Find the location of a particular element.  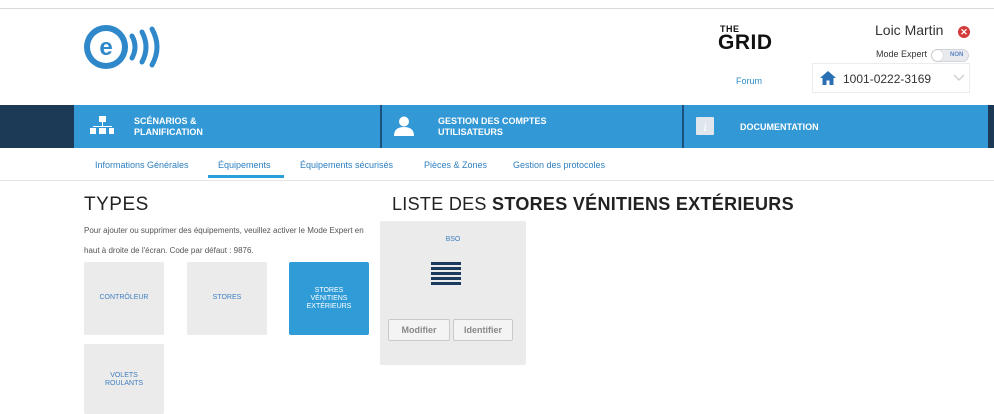

expert-mode-toggle: NON is located at coordinates (950, 55).